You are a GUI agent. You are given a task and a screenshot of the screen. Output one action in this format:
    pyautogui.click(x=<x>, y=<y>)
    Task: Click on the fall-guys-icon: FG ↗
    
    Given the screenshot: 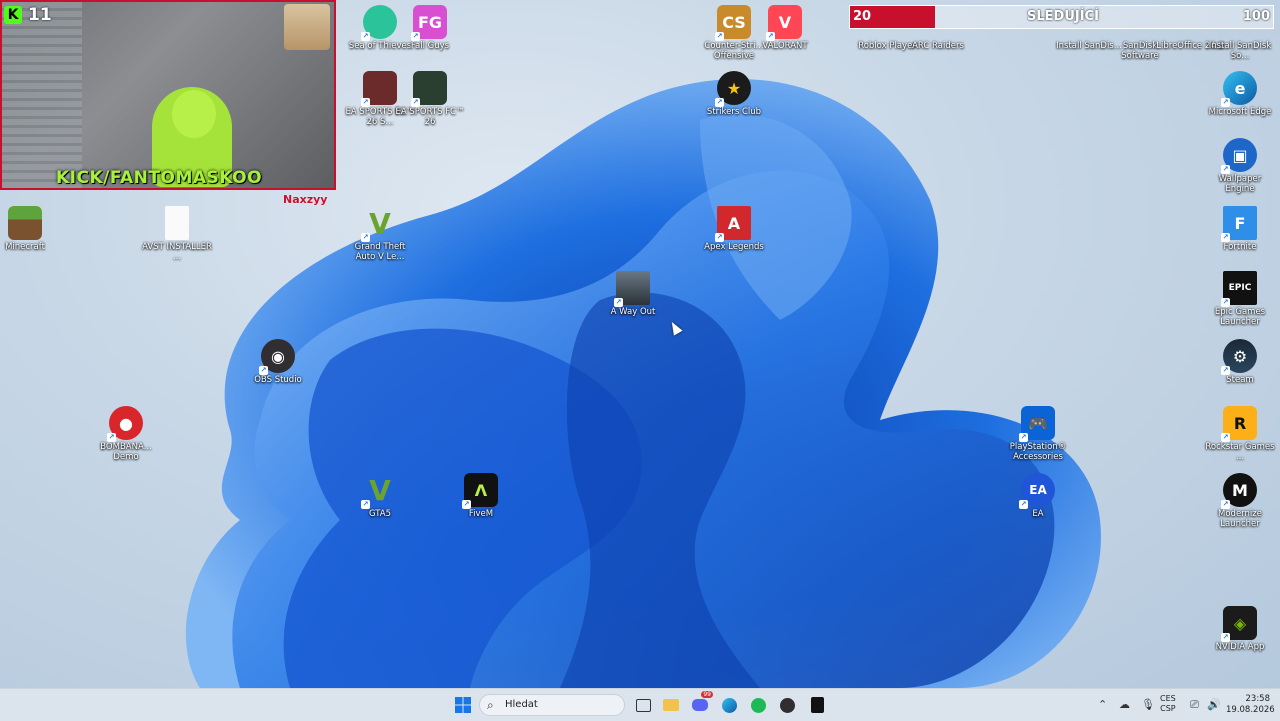 What is the action you would take?
    pyautogui.click(x=429, y=23)
    